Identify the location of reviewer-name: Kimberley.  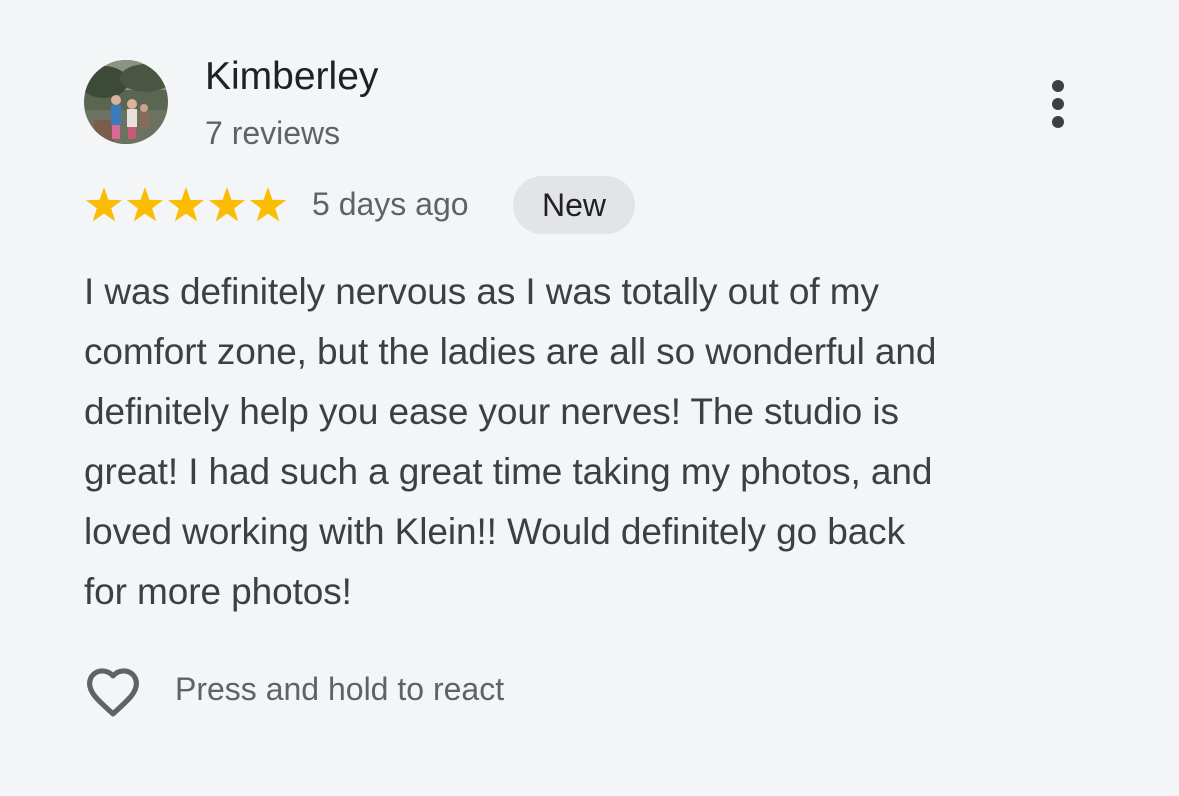
(291, 77).